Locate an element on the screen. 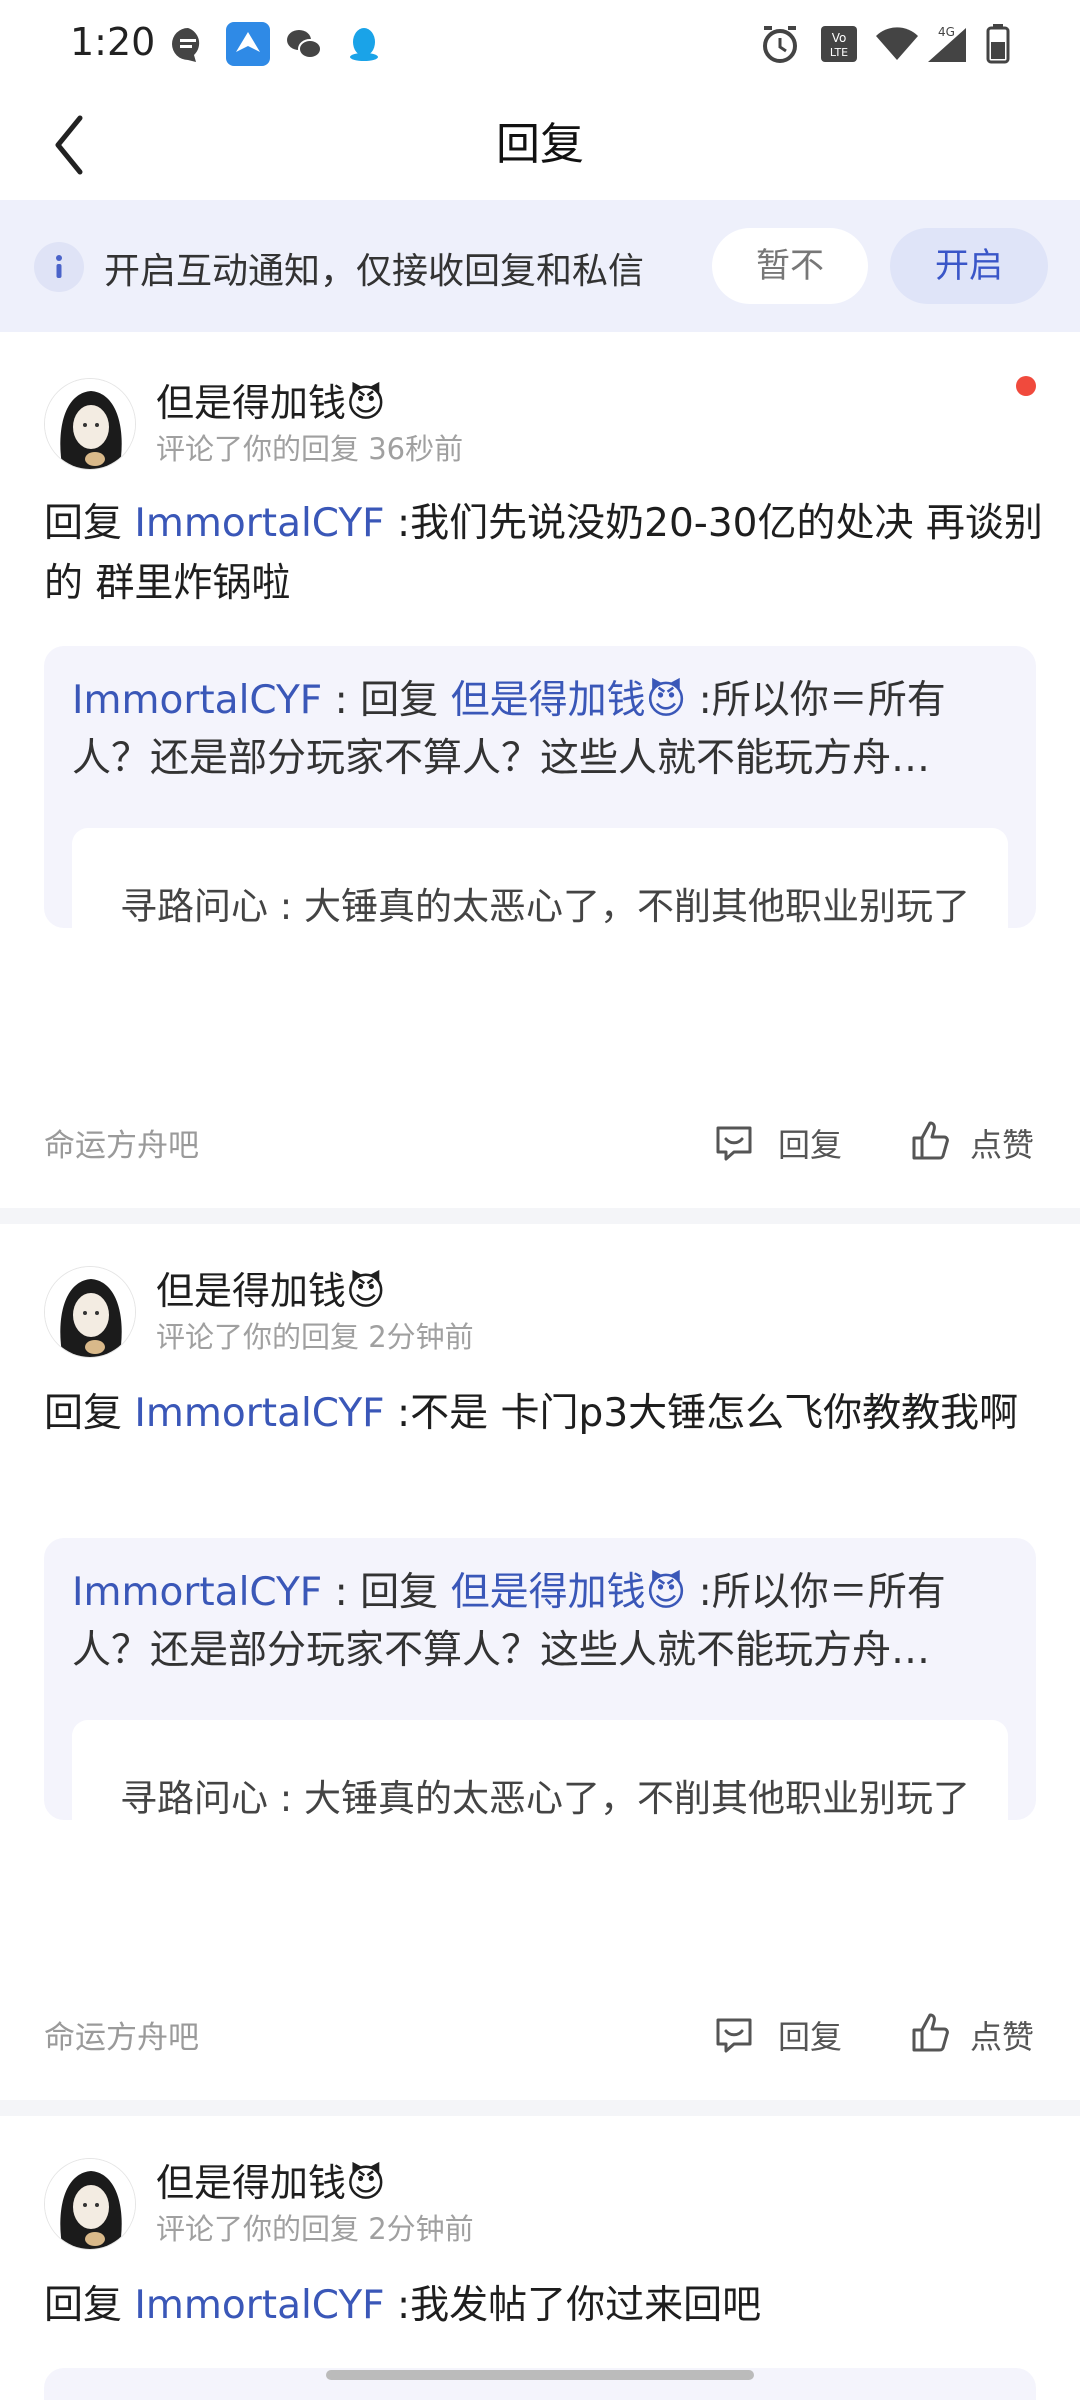 This screenshot has width=1080, height=2400. wifi-icon is located at coordinates (897, 43).